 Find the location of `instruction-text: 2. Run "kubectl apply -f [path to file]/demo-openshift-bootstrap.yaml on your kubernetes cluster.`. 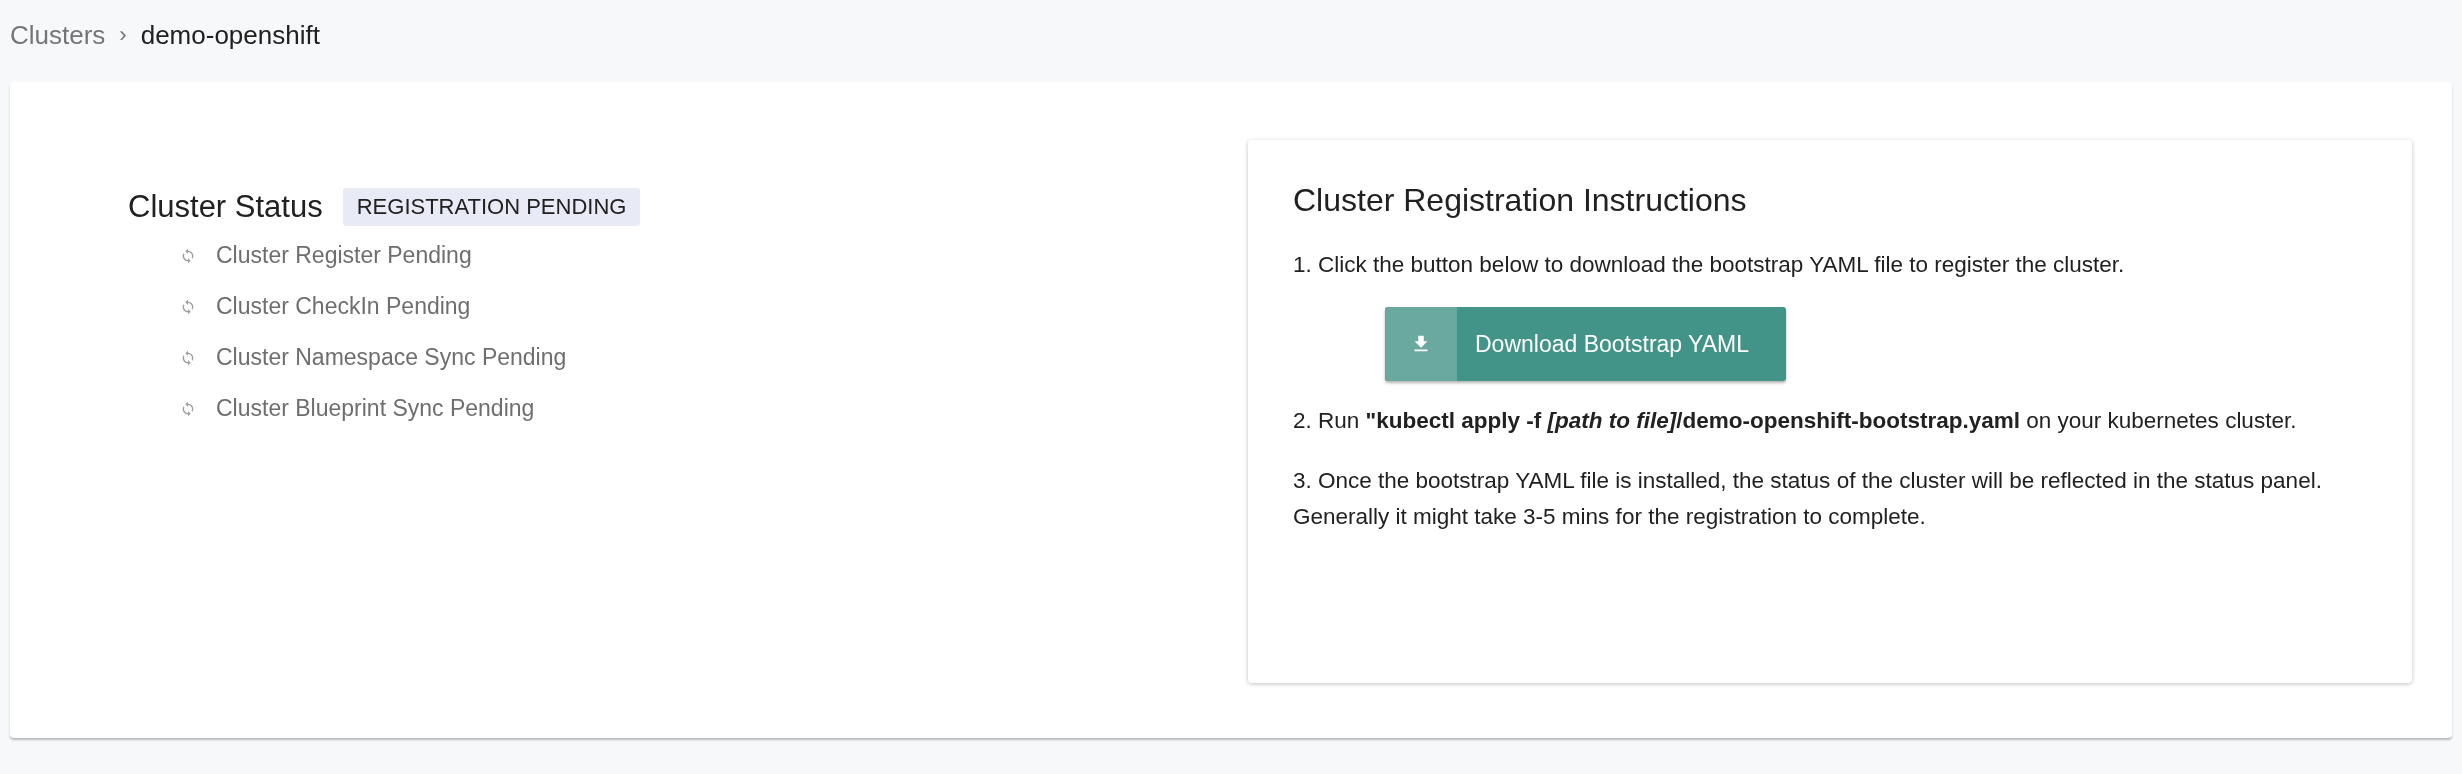

instruction-text: 2. Run "kubectl apply -f [path to file]/demo-openshift-bootstrap.yaml on your kubernetes cluster. is located at coordinates (1795, 421).